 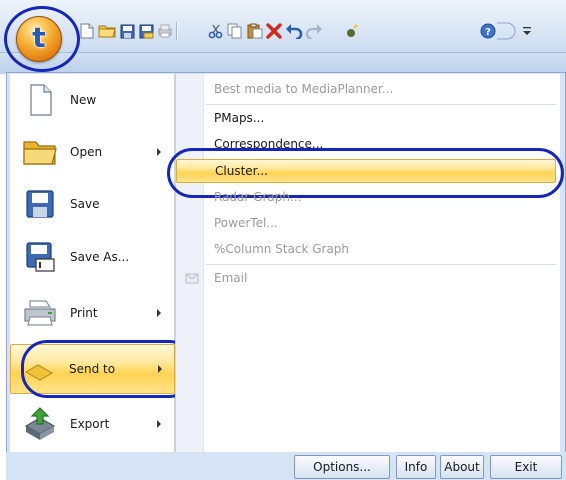 What do you see at coordinates (294, 31) in the screenshot?
I see `undo-icon` at bounding box center [294, 31].